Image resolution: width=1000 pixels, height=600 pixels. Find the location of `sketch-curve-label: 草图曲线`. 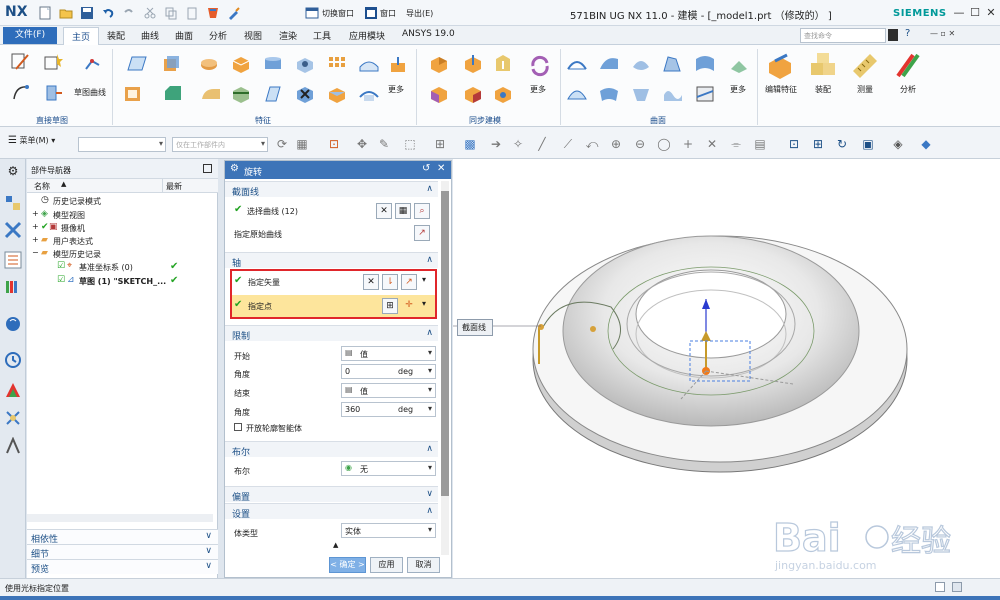

sketch-curve-label: 草图曲线 is located at coordinates (90, 92).